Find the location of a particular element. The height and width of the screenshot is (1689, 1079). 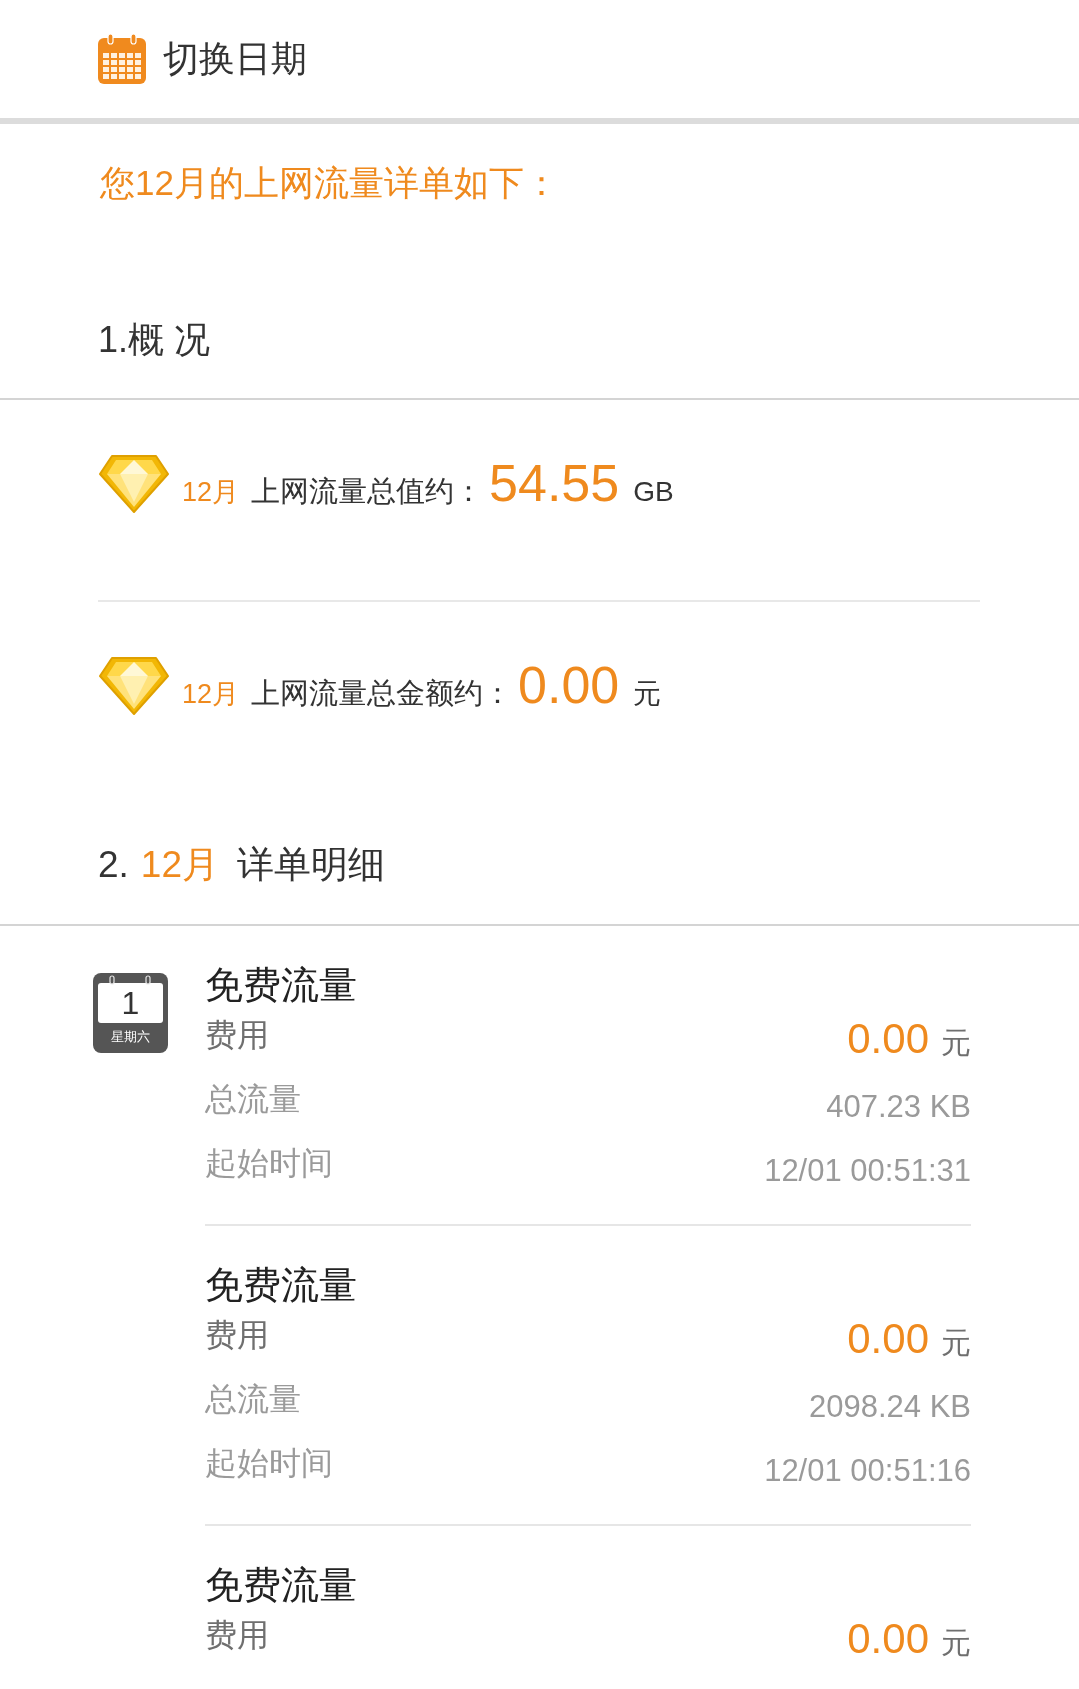

field-value: 407.23 KB is located at coordinates (898, 1107).